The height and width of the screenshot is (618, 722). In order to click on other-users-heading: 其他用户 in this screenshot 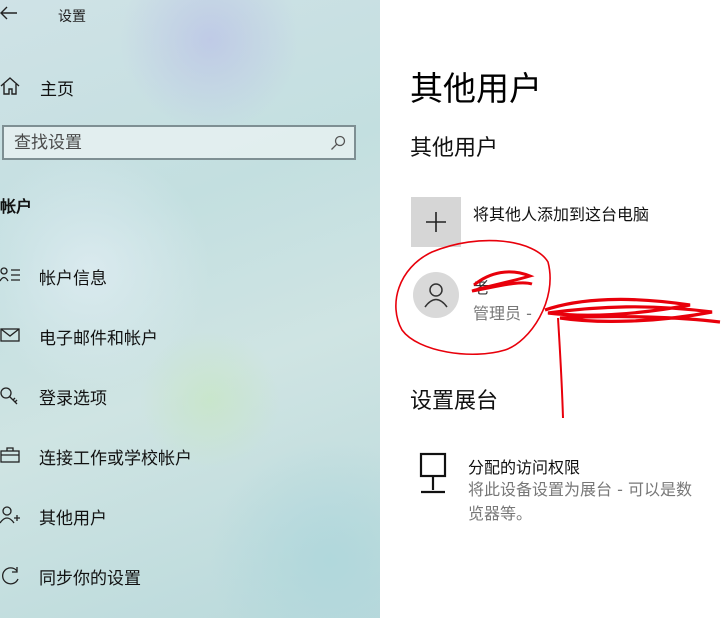, I will do `click(454, 148)`.